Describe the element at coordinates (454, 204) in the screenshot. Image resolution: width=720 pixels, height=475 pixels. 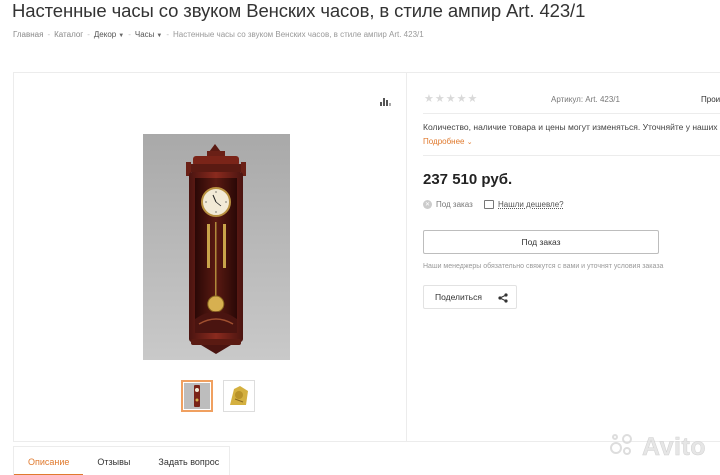
I see `stock-status-label: Под заказ` at that location.